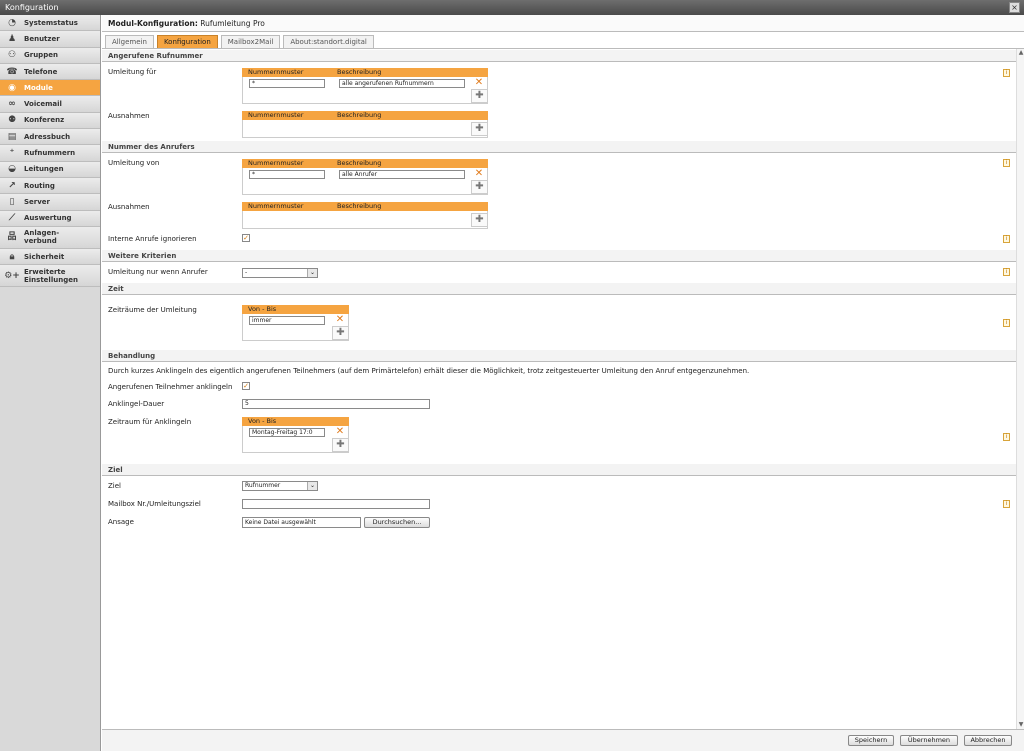 The width and height of the screenshot is (1024, 751). Describe the element at coordinates (365, 129) in the screenshot. I see `grid-body: ✚` at that location.